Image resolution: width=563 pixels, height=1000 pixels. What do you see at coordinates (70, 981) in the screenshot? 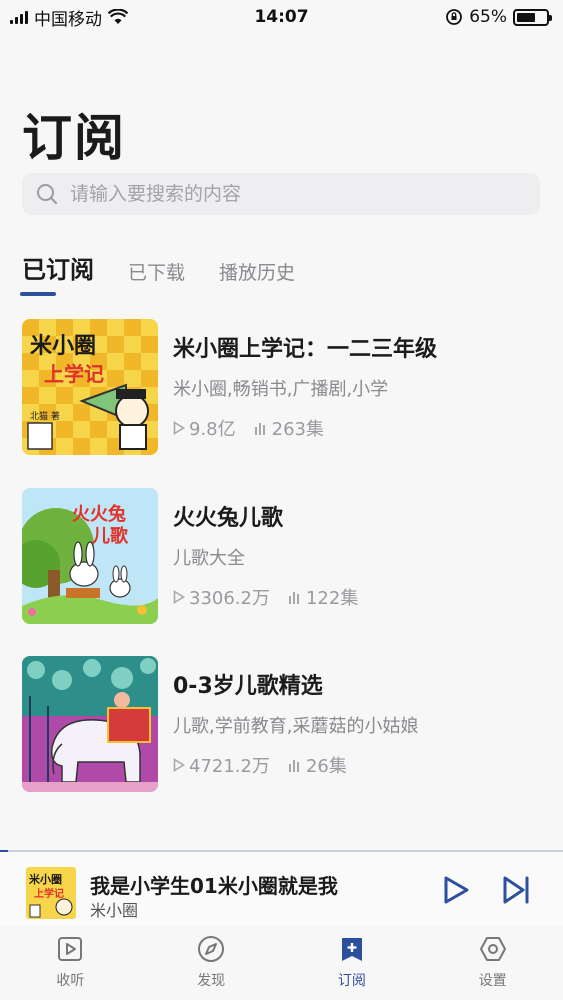
I see `tabbar-listen-label: 收听` at bounding box center [70, 981].